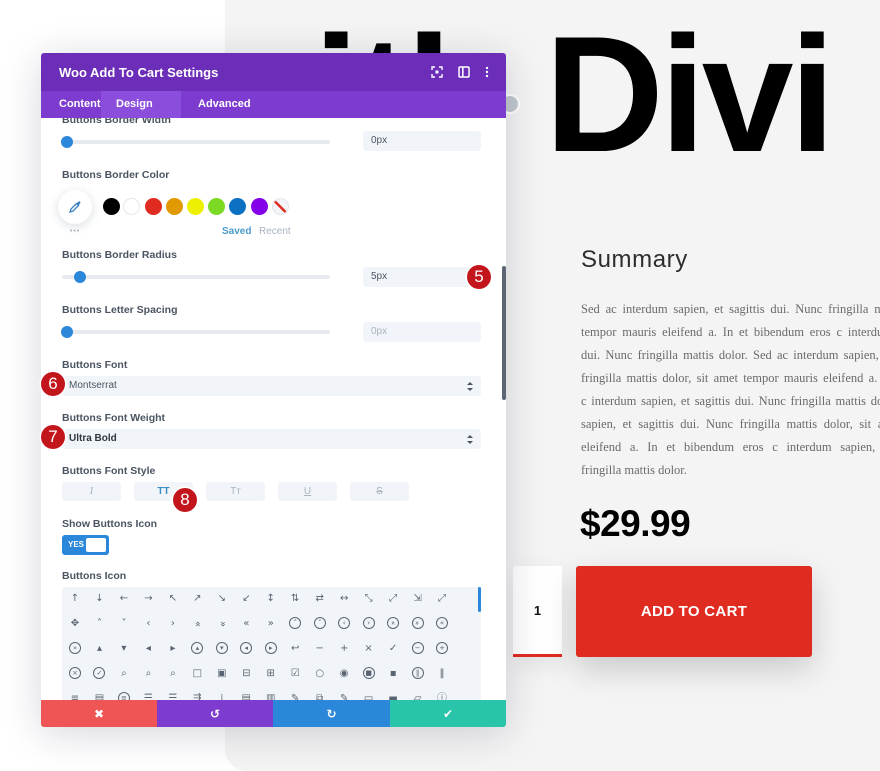  What do you see at coordinates (271, 599) in the screenshot?
I see `arrow-up-down-icon: ↕` at bounding box center [271, 599].